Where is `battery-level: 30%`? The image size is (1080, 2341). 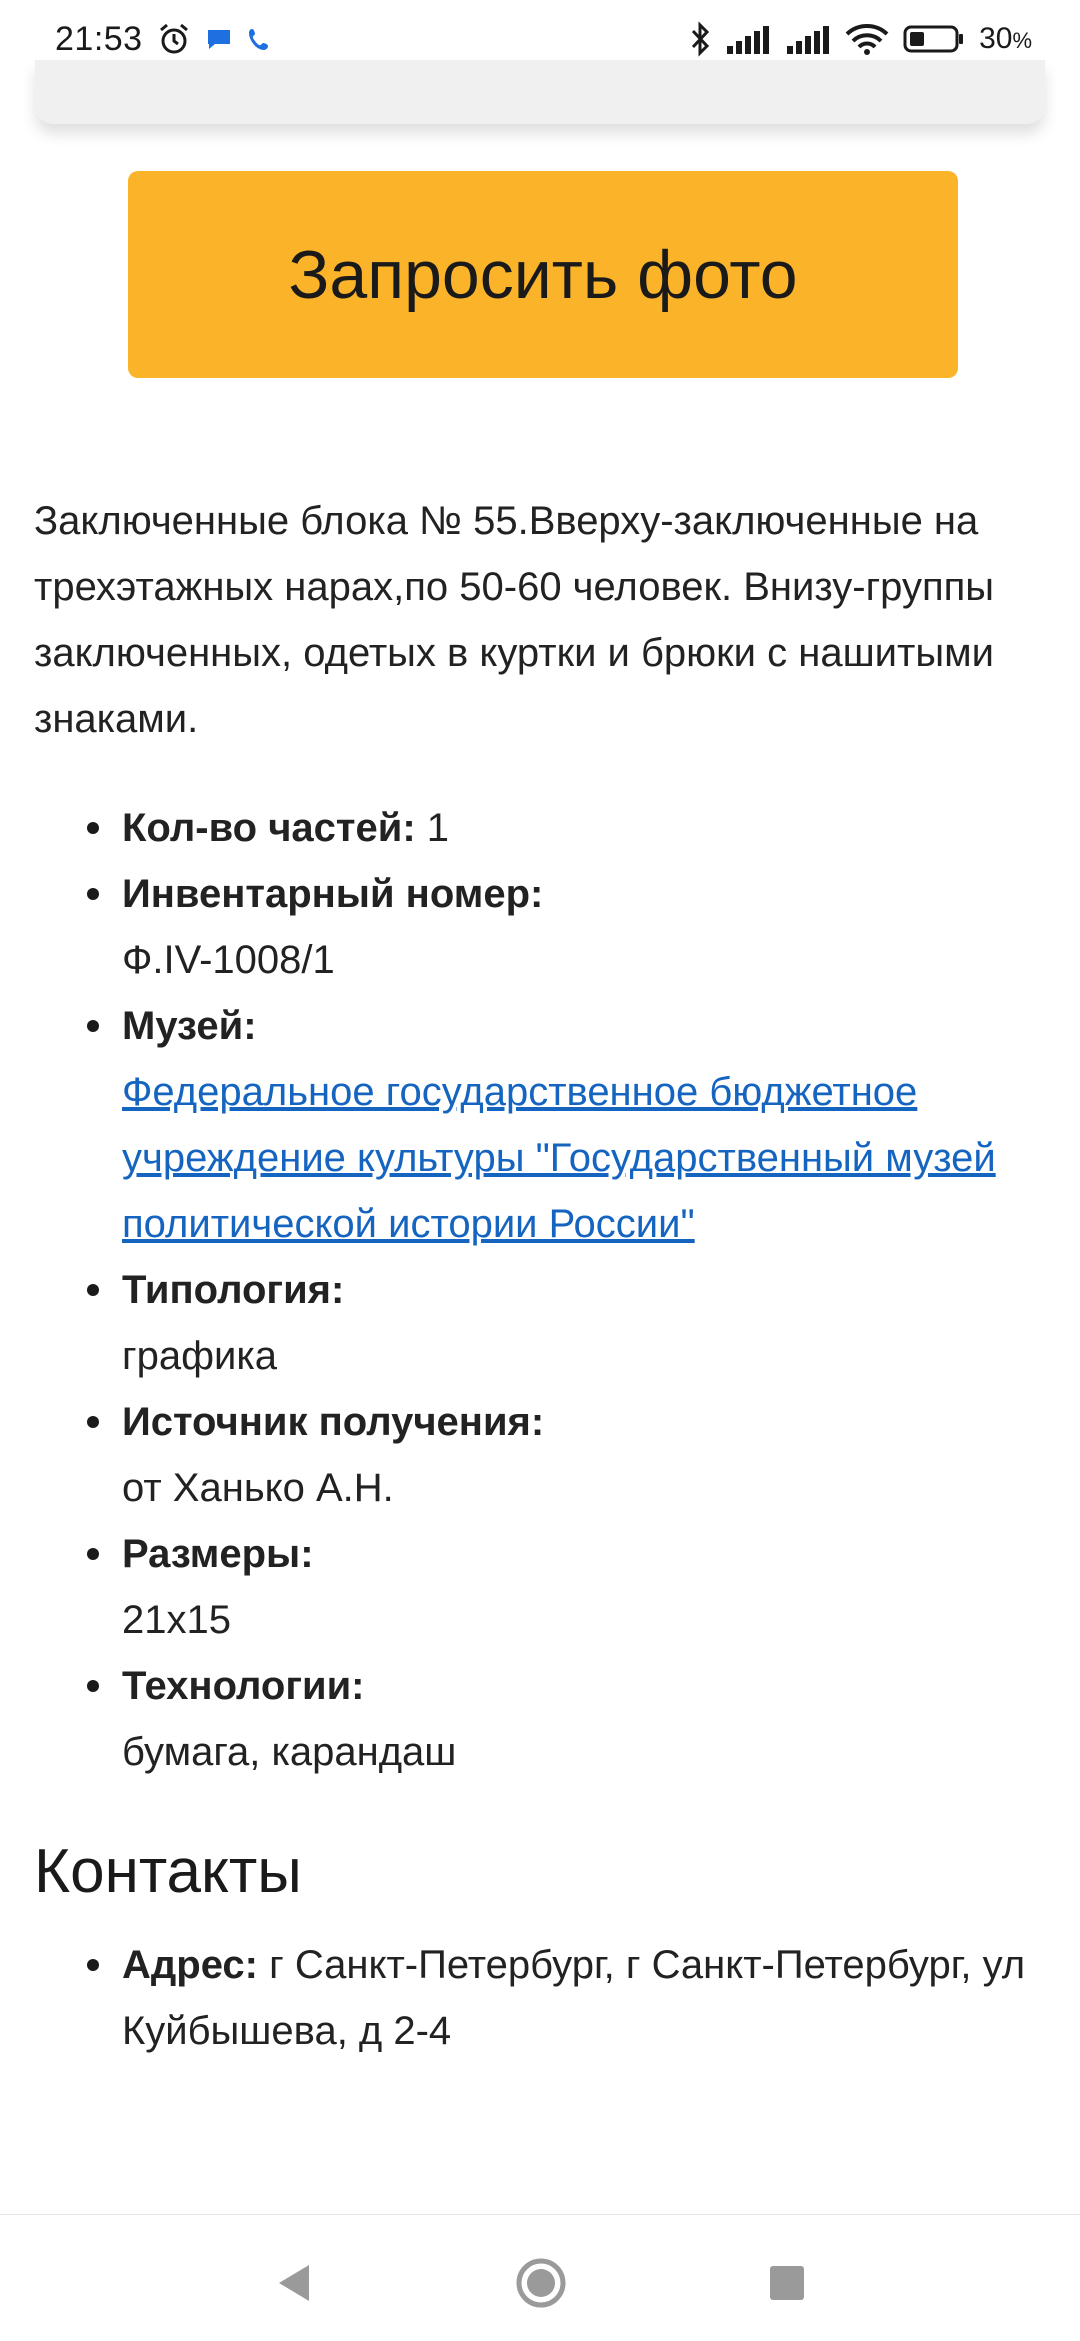
battery-level: 30% is located at coordinates (1005, 38).